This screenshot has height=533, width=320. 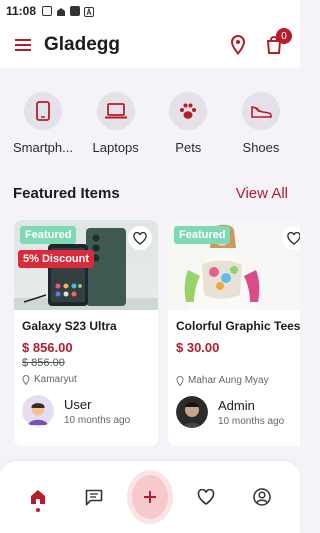 I want to click on shoe-icon, so click(x=261, y=111).